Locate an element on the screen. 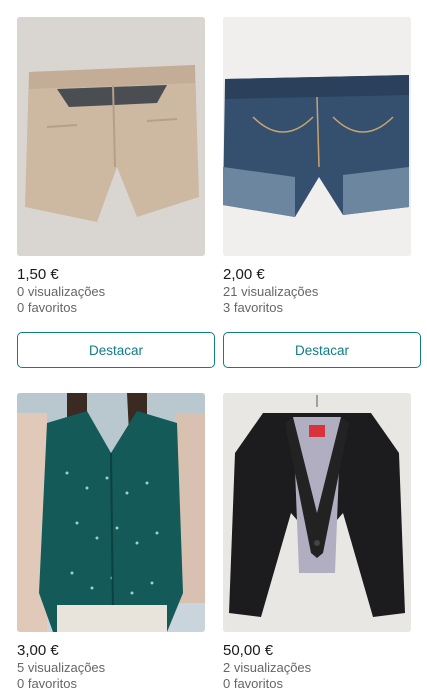  item-price: 1,50 € is located at coordinates (38, 274).